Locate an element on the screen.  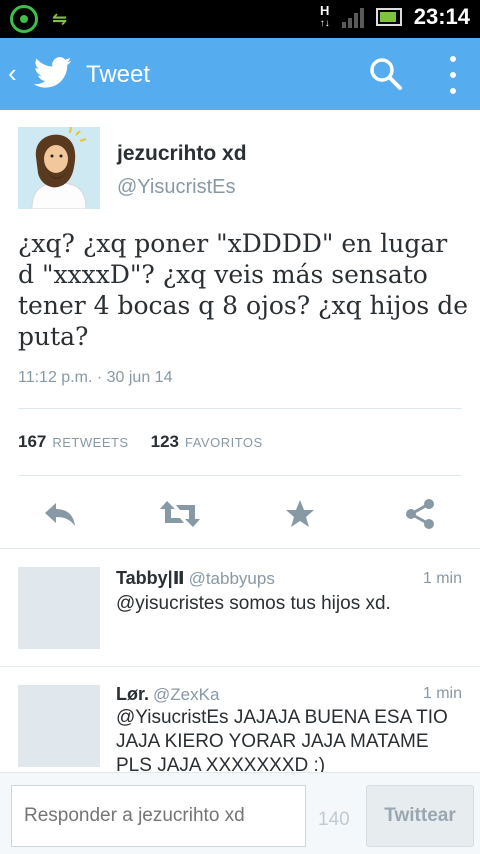
author-avatar is located at coordinates (59, 168).